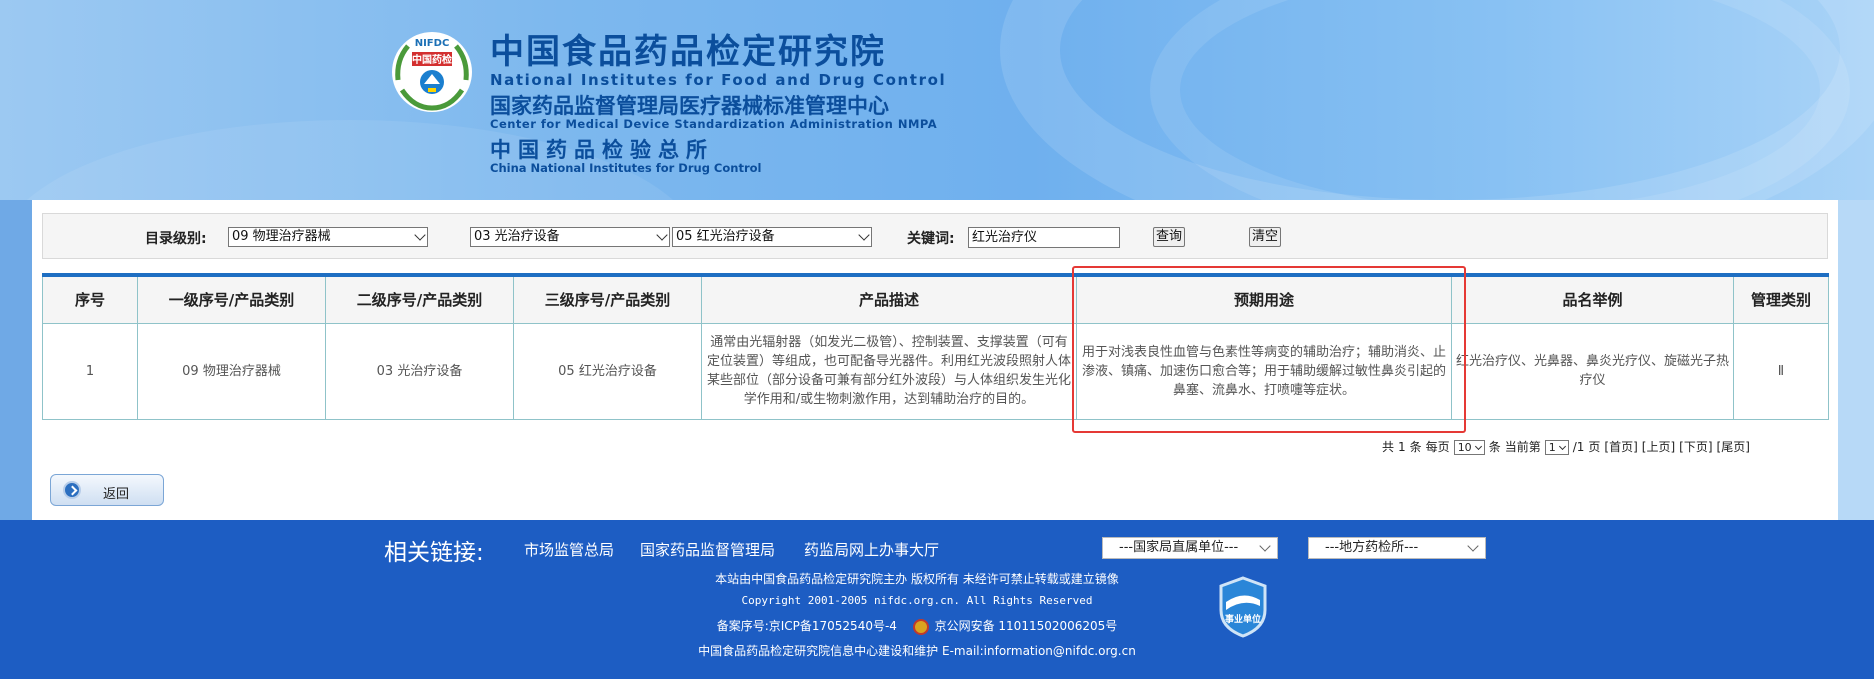  I want to click on column-header: 预期用途, so click(1264, 299).